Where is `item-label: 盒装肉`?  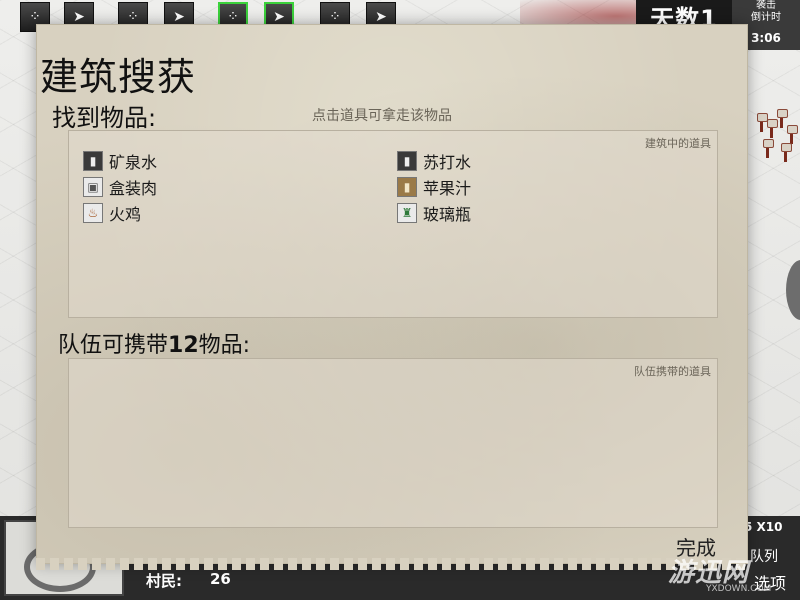
item-label: 盒装肉 is located at coordinates (133, 188).